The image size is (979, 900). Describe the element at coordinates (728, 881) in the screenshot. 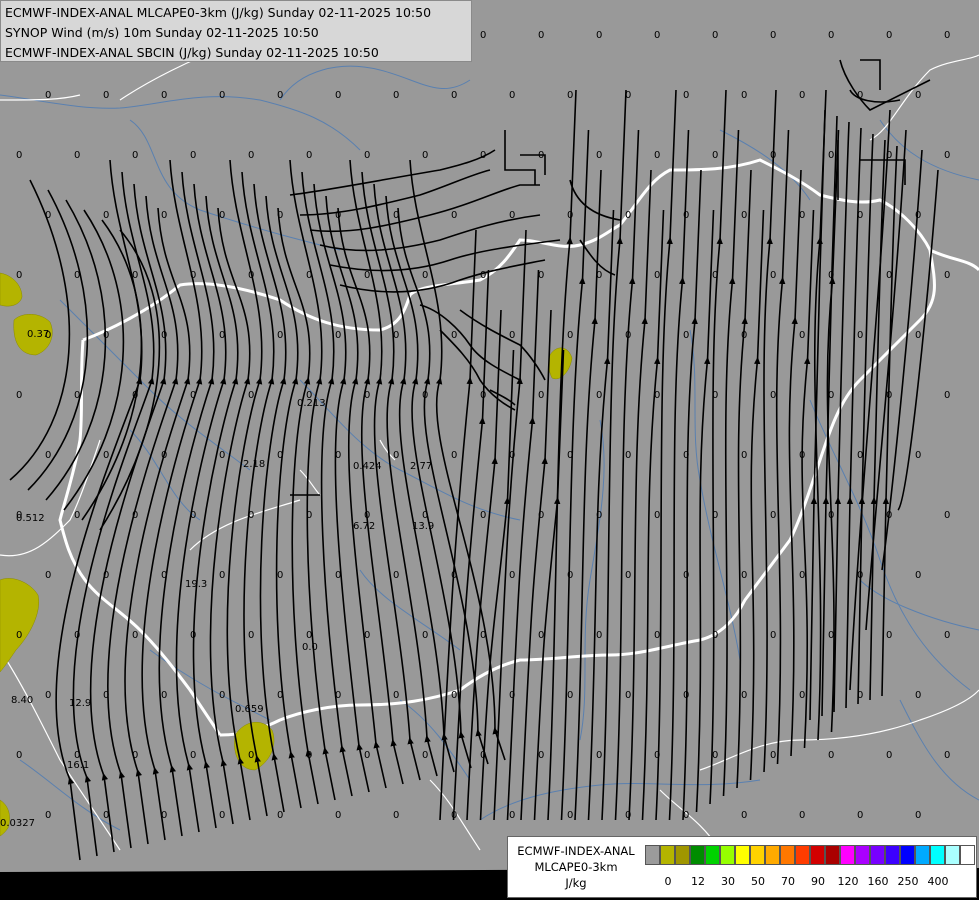

I see `legend-tick-label: 30` at that location.